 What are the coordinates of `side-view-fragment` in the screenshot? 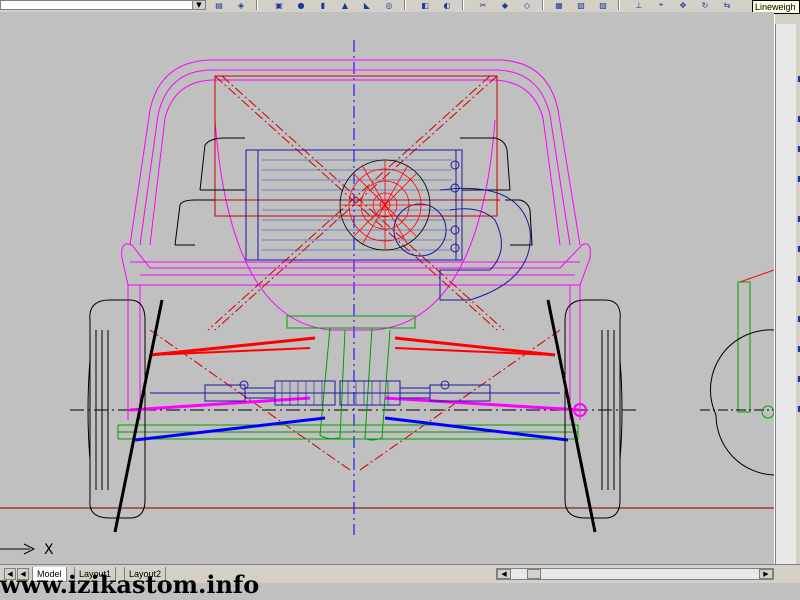 It's located at (737, 372).